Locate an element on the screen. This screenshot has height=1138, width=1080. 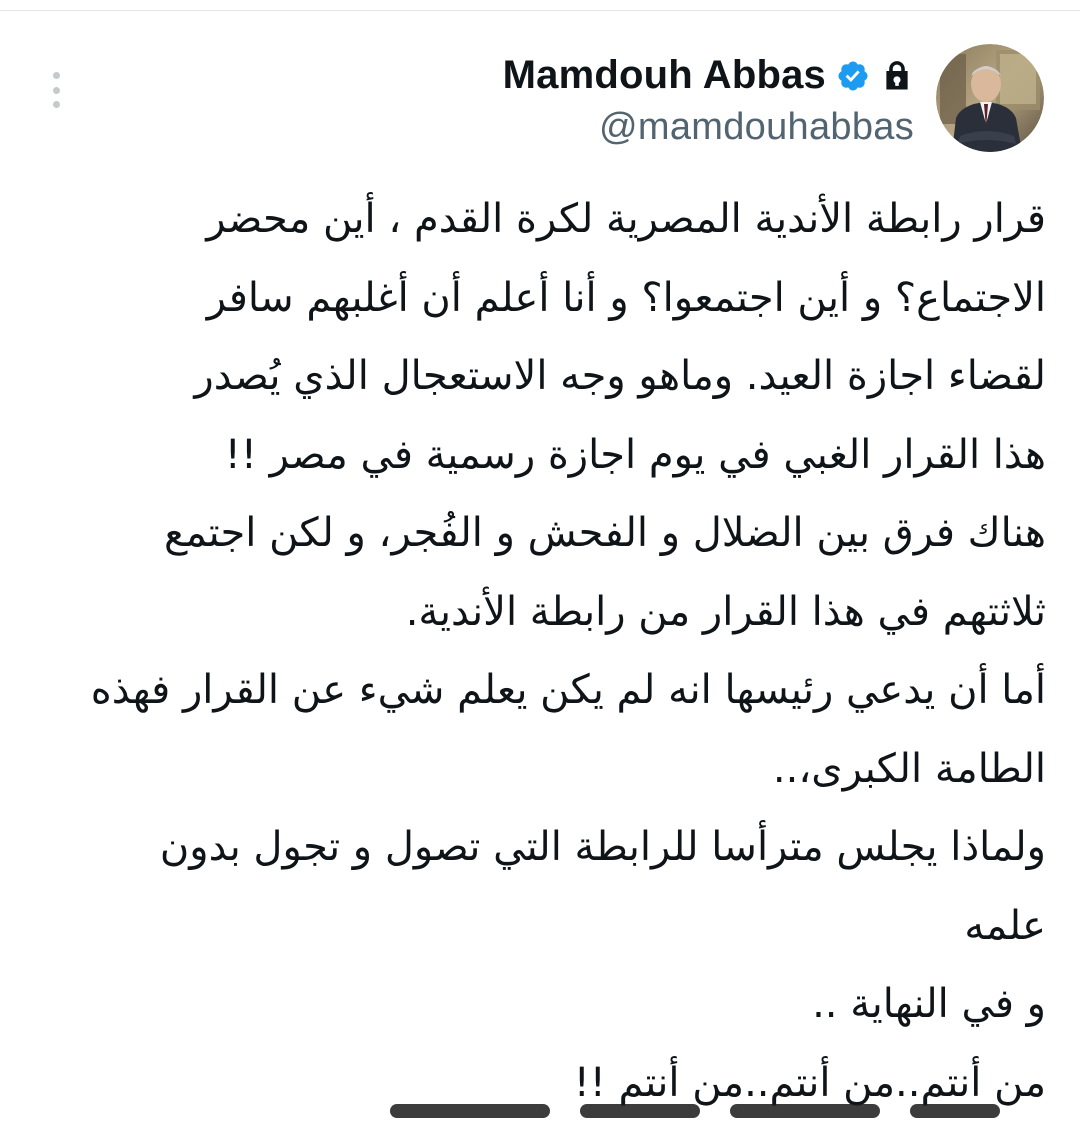
author-display-name: Mamdouh Abbas is located at coordinates (664, 75).